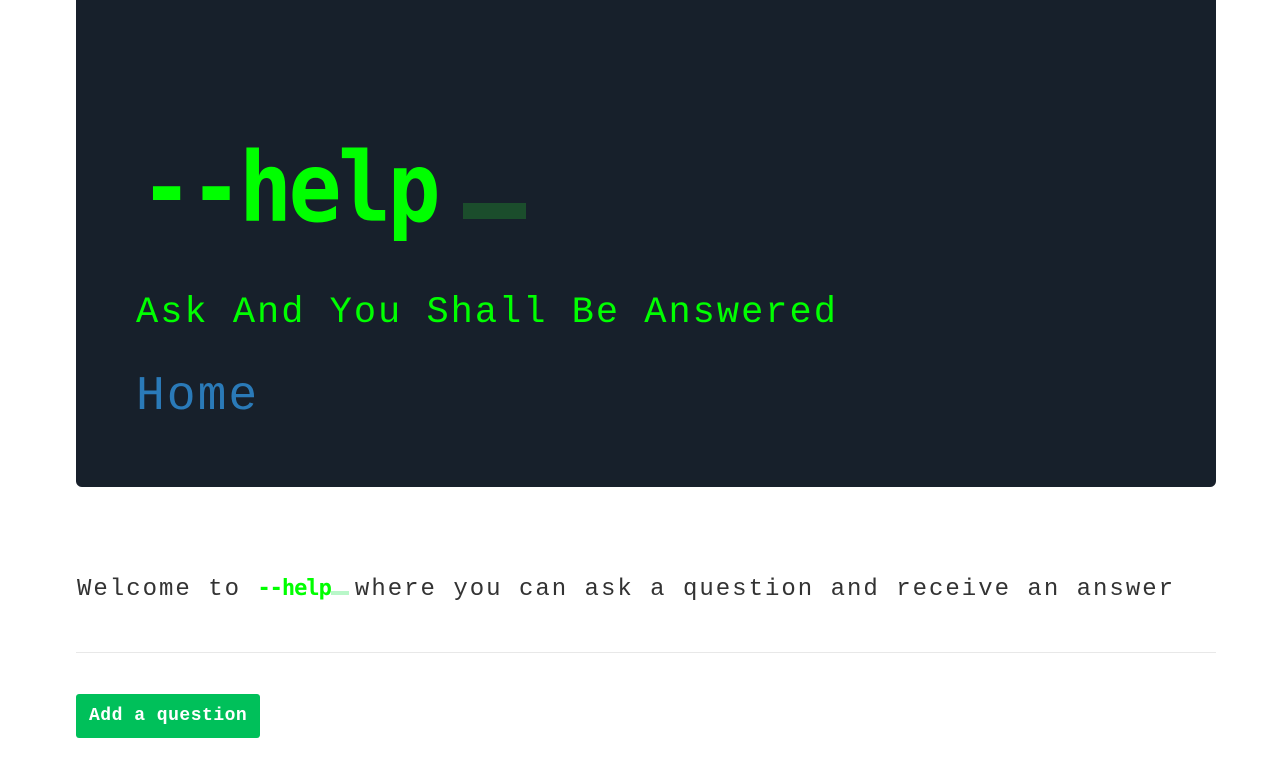 Image resolution: width=1286 pixels, height=774 pixels. What do you see at coordinates (487, 313) in the screenshot?
I see `tagline: Ask And You Shall Be Answered` at bounding box center [487, 313].